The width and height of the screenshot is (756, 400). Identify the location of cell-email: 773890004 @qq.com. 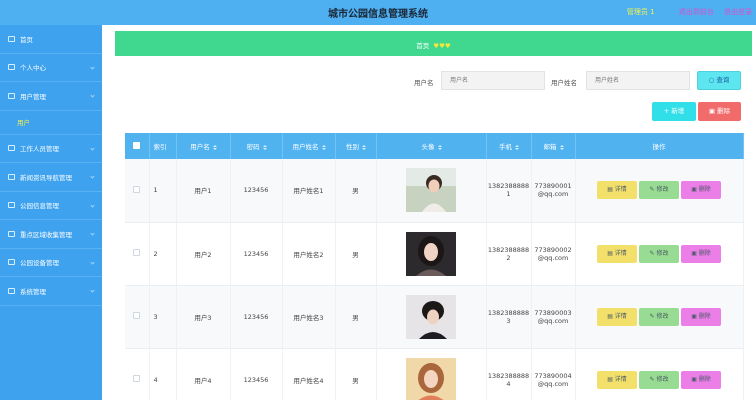
(553, 374).